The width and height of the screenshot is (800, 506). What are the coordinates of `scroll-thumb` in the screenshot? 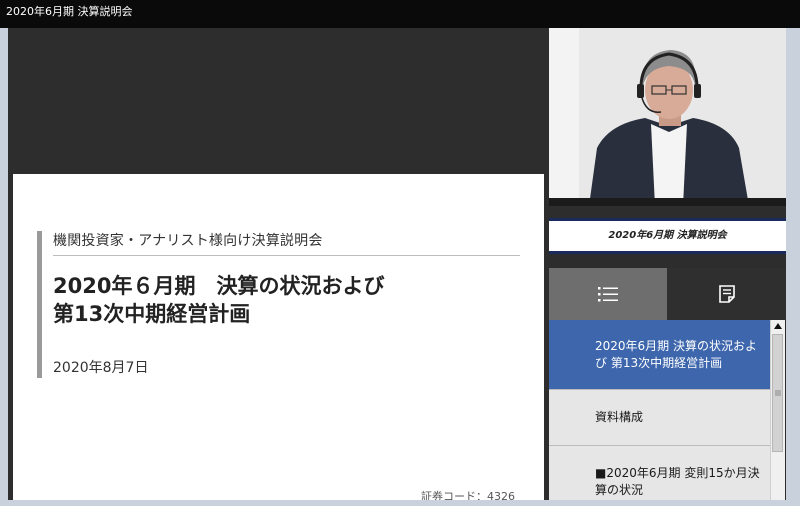 It's located at (777, 393).